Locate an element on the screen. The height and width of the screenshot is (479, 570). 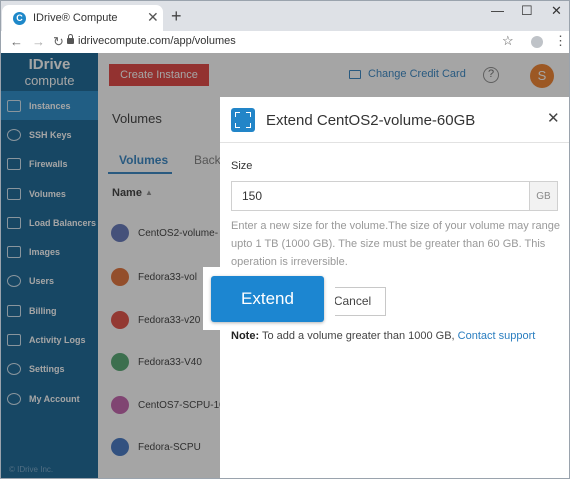
note-label: Note: is located at coordinates (245, 336).